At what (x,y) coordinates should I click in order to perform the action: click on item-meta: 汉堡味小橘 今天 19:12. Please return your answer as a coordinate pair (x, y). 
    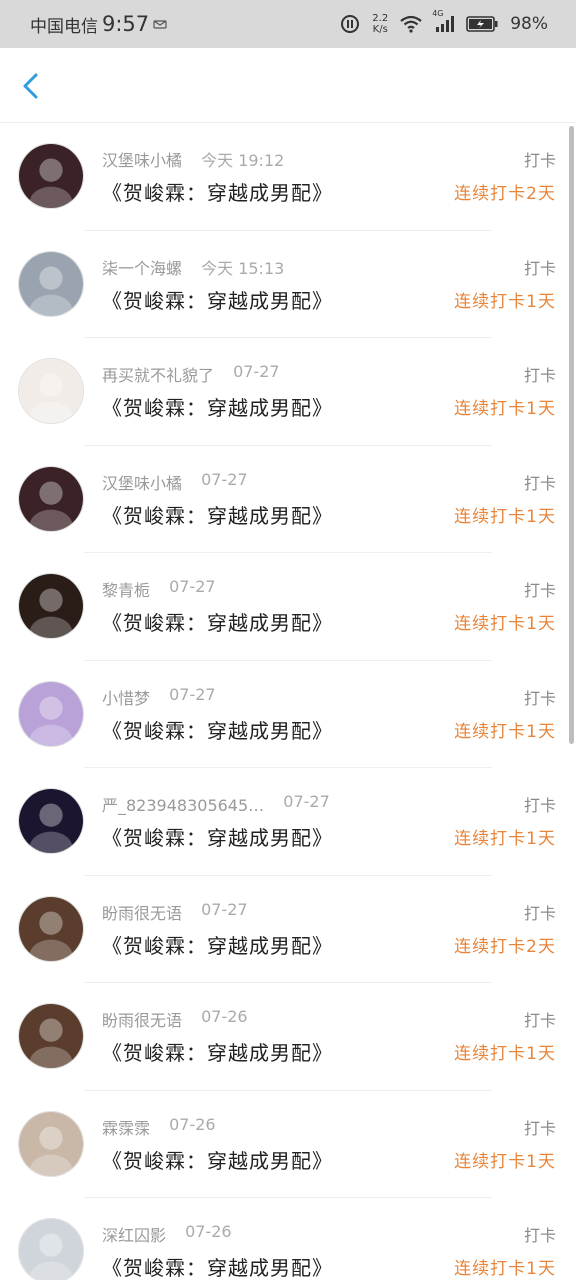
    Looking at the image, I should click on (193, 159).